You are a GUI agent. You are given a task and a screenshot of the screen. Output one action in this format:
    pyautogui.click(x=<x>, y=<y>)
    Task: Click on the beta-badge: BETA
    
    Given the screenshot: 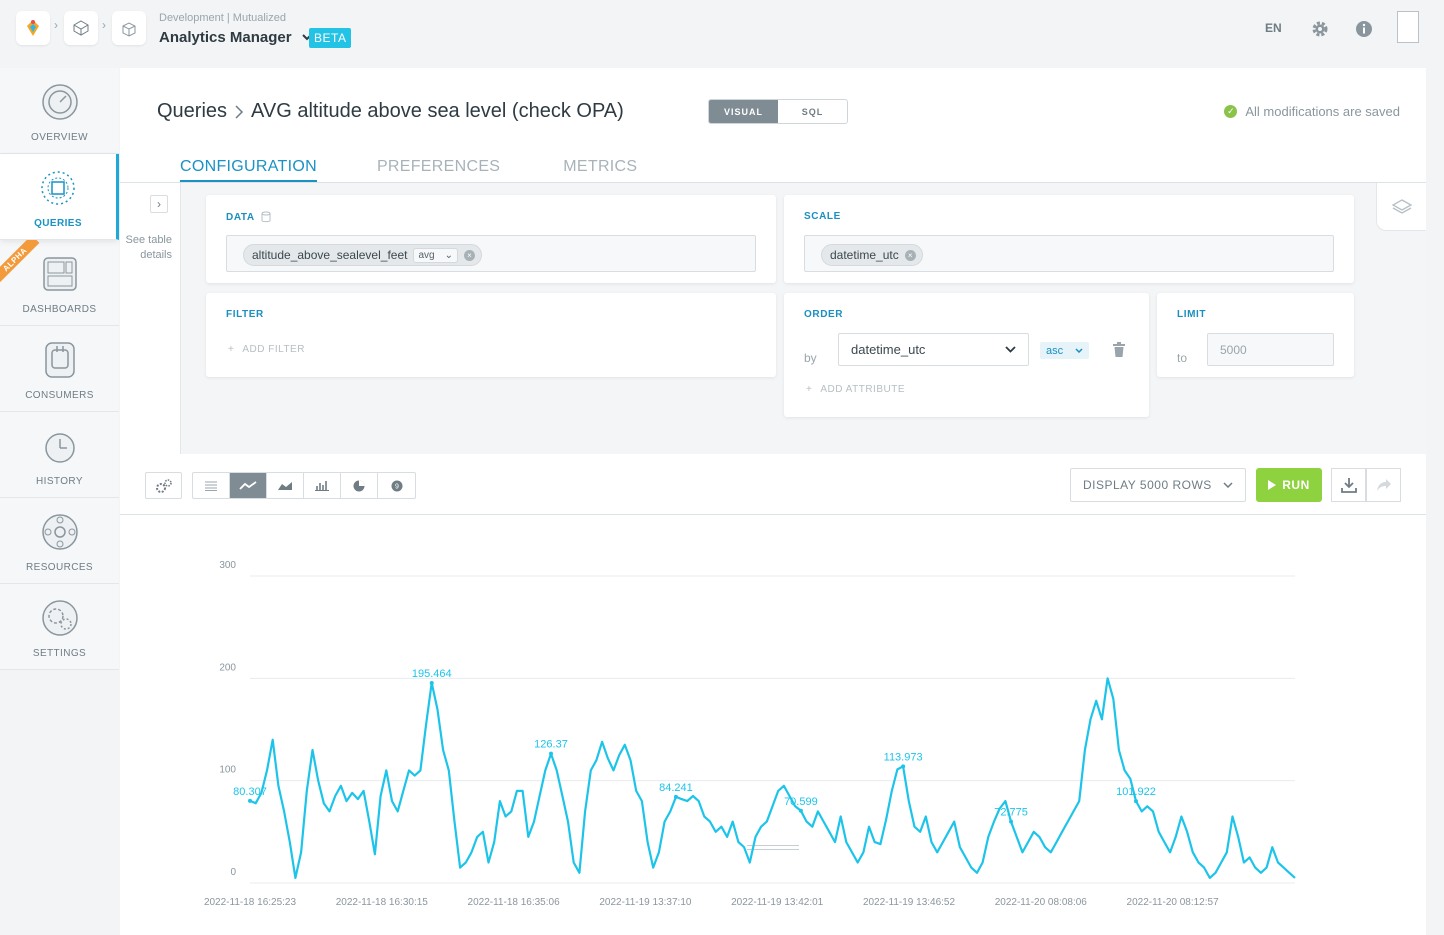 What is the action you would take?
    pyautogui.click(x=330, y=38)
    